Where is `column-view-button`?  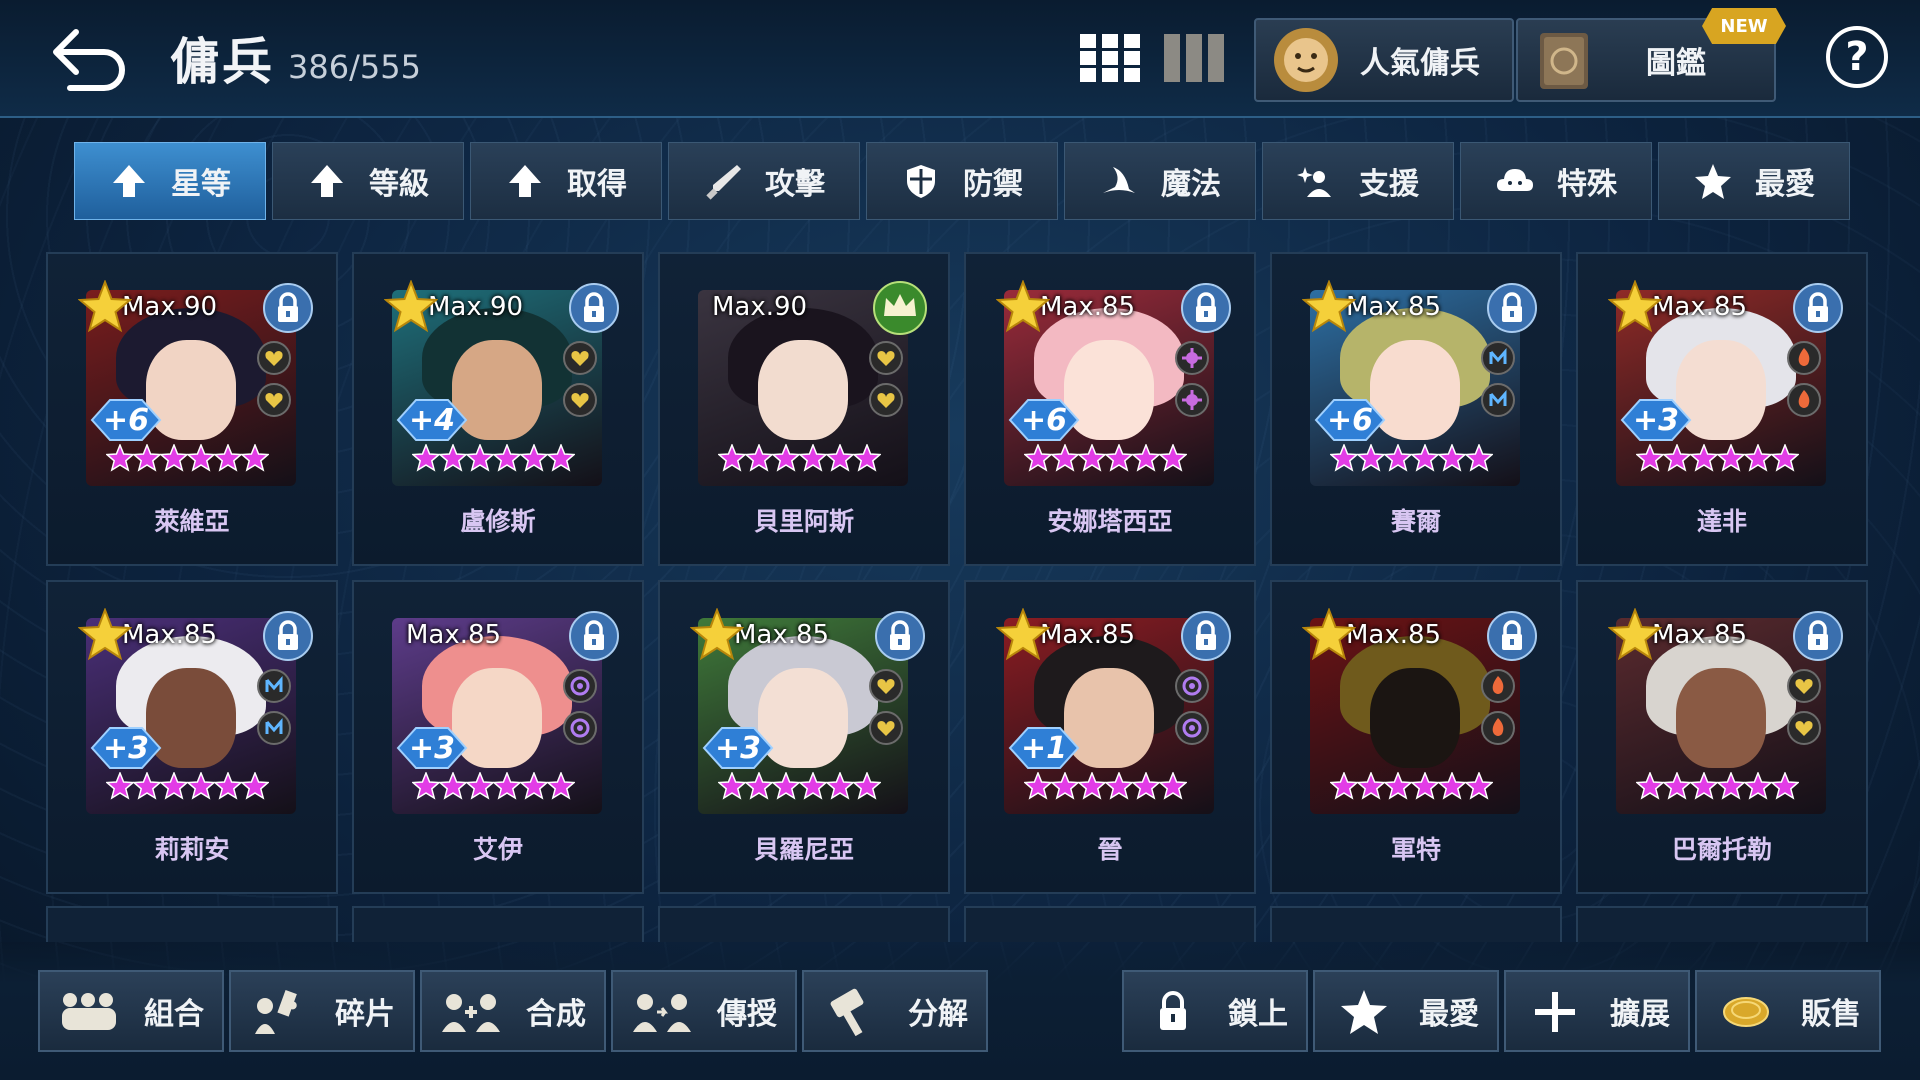
column-view-button is located at coordinates (1194, 58).